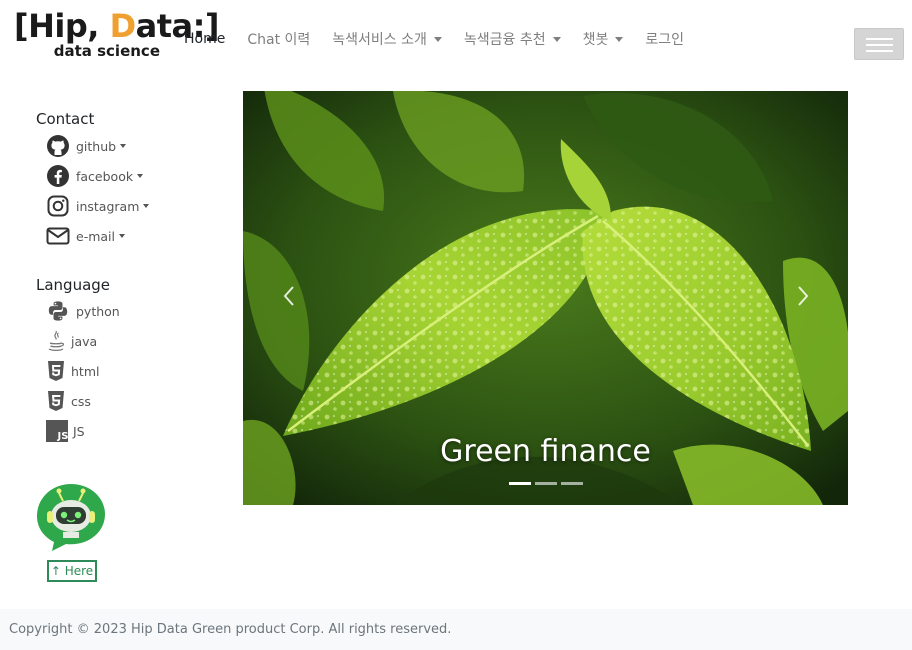  Describe the element at coordinates (63, 436) in the screenshot. I see `svg-text: JS` at that location.